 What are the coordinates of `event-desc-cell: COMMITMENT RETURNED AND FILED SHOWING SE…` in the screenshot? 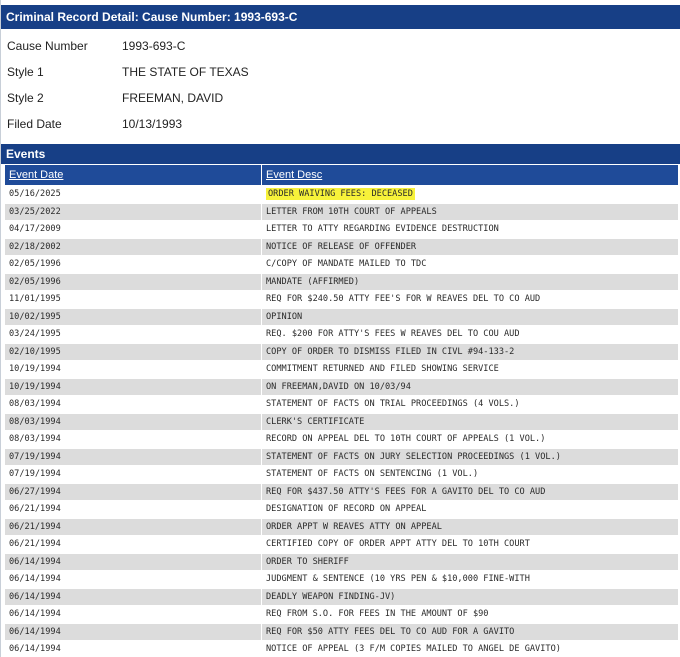 It's located at (470, 369).